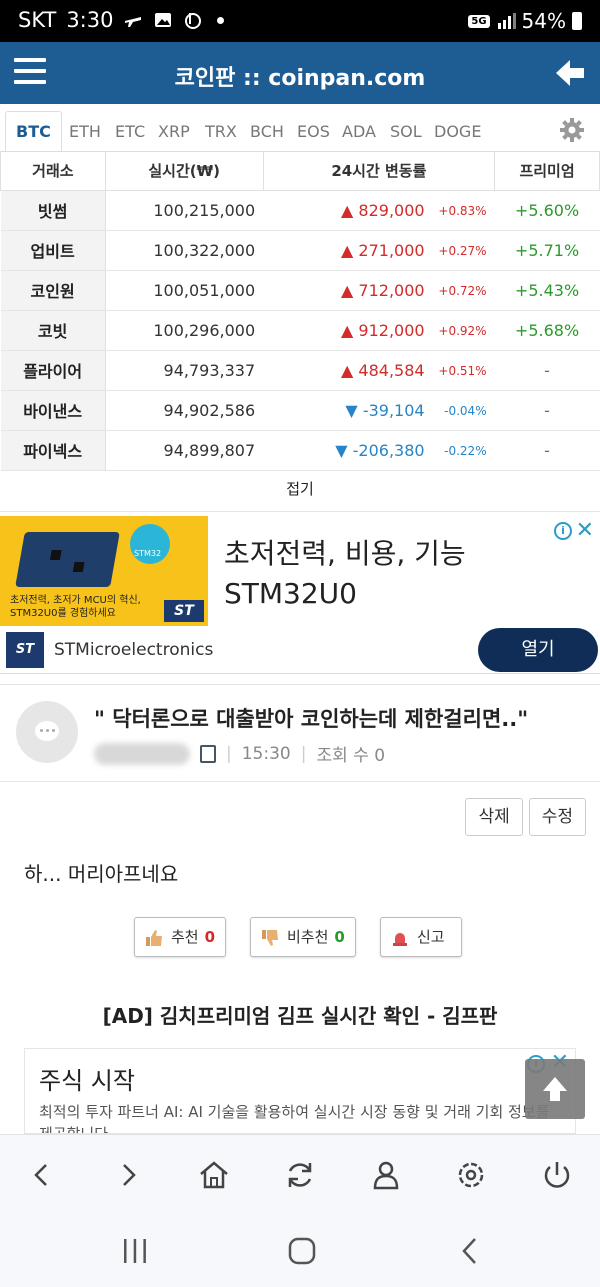 The image size is (600, 1287). Describe the element at coordinates (184, 450) in the screenshot. I see `price-cell: 94,899,807` at that location.